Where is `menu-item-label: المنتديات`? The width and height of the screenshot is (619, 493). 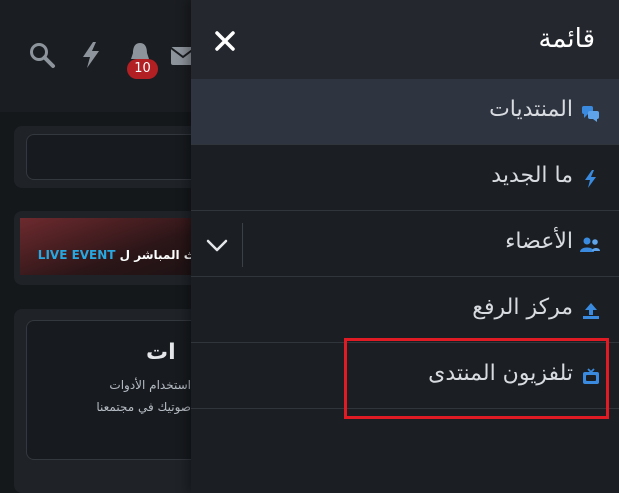
menu-item-label: المنتديات is located at coordinates (531, 109).